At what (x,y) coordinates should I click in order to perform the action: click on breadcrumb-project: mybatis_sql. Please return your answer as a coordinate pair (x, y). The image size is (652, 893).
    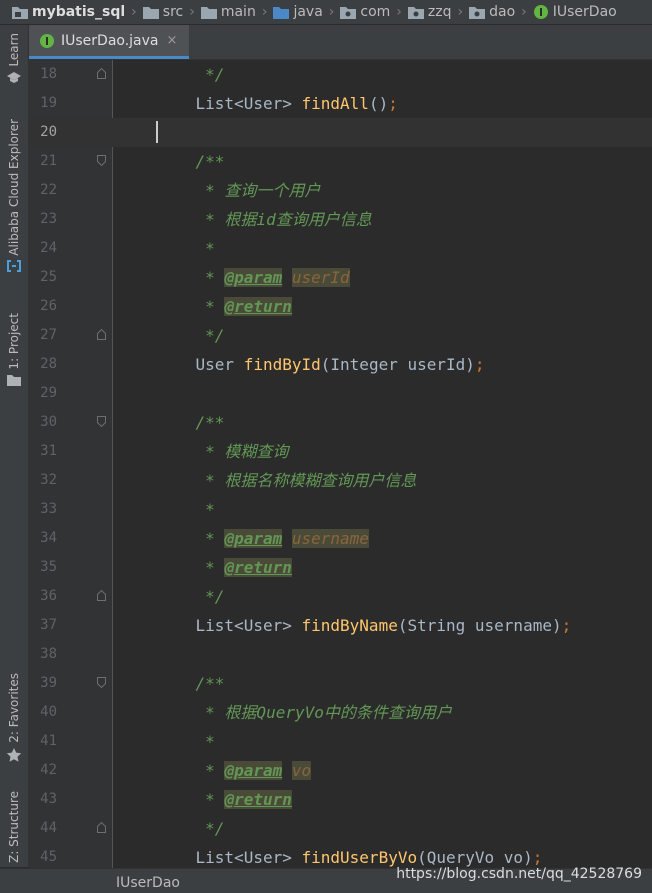
    Looking at the image, I should click on (68, 12).